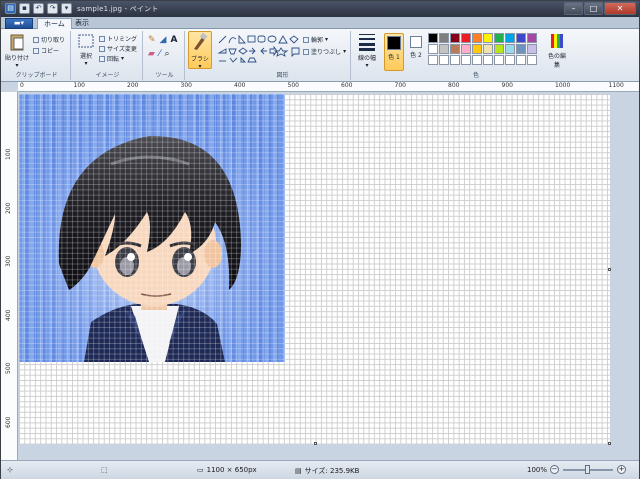 The width and height of the screenshot is (640, 479). Describe the element at coordinates (17, 51) in the screenshot. I see `paste-button: 貼り付け ▾` at that location.